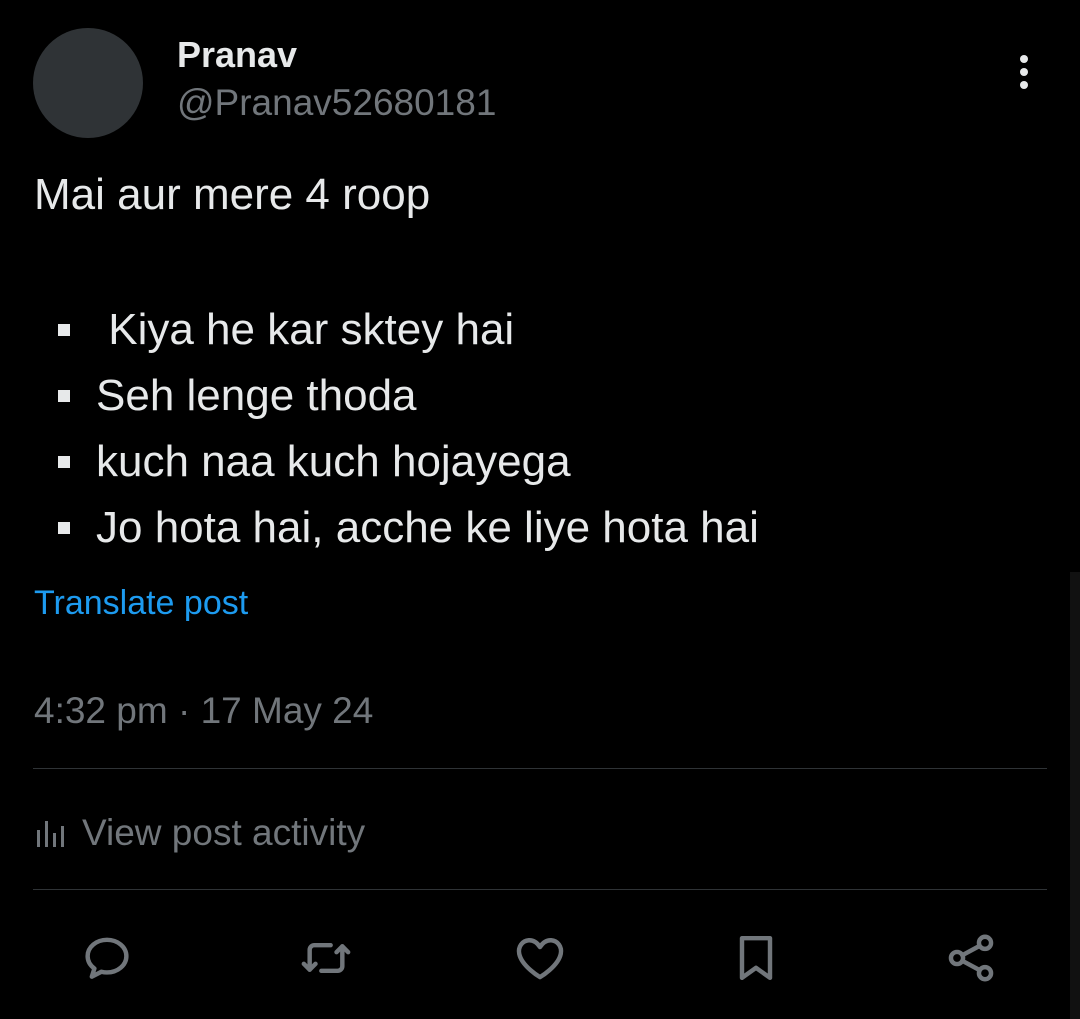 The width and height of the screenshot is (1080, 1019). What do you see at coordinates (224, 832) in the screenshot?
I see `view-post-activity-label: View post activity` at bounding box center [224, 832].